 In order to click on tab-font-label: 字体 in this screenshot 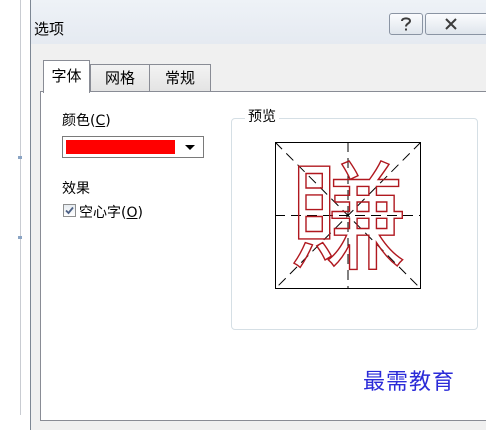, I will do `click(66, 76)`.